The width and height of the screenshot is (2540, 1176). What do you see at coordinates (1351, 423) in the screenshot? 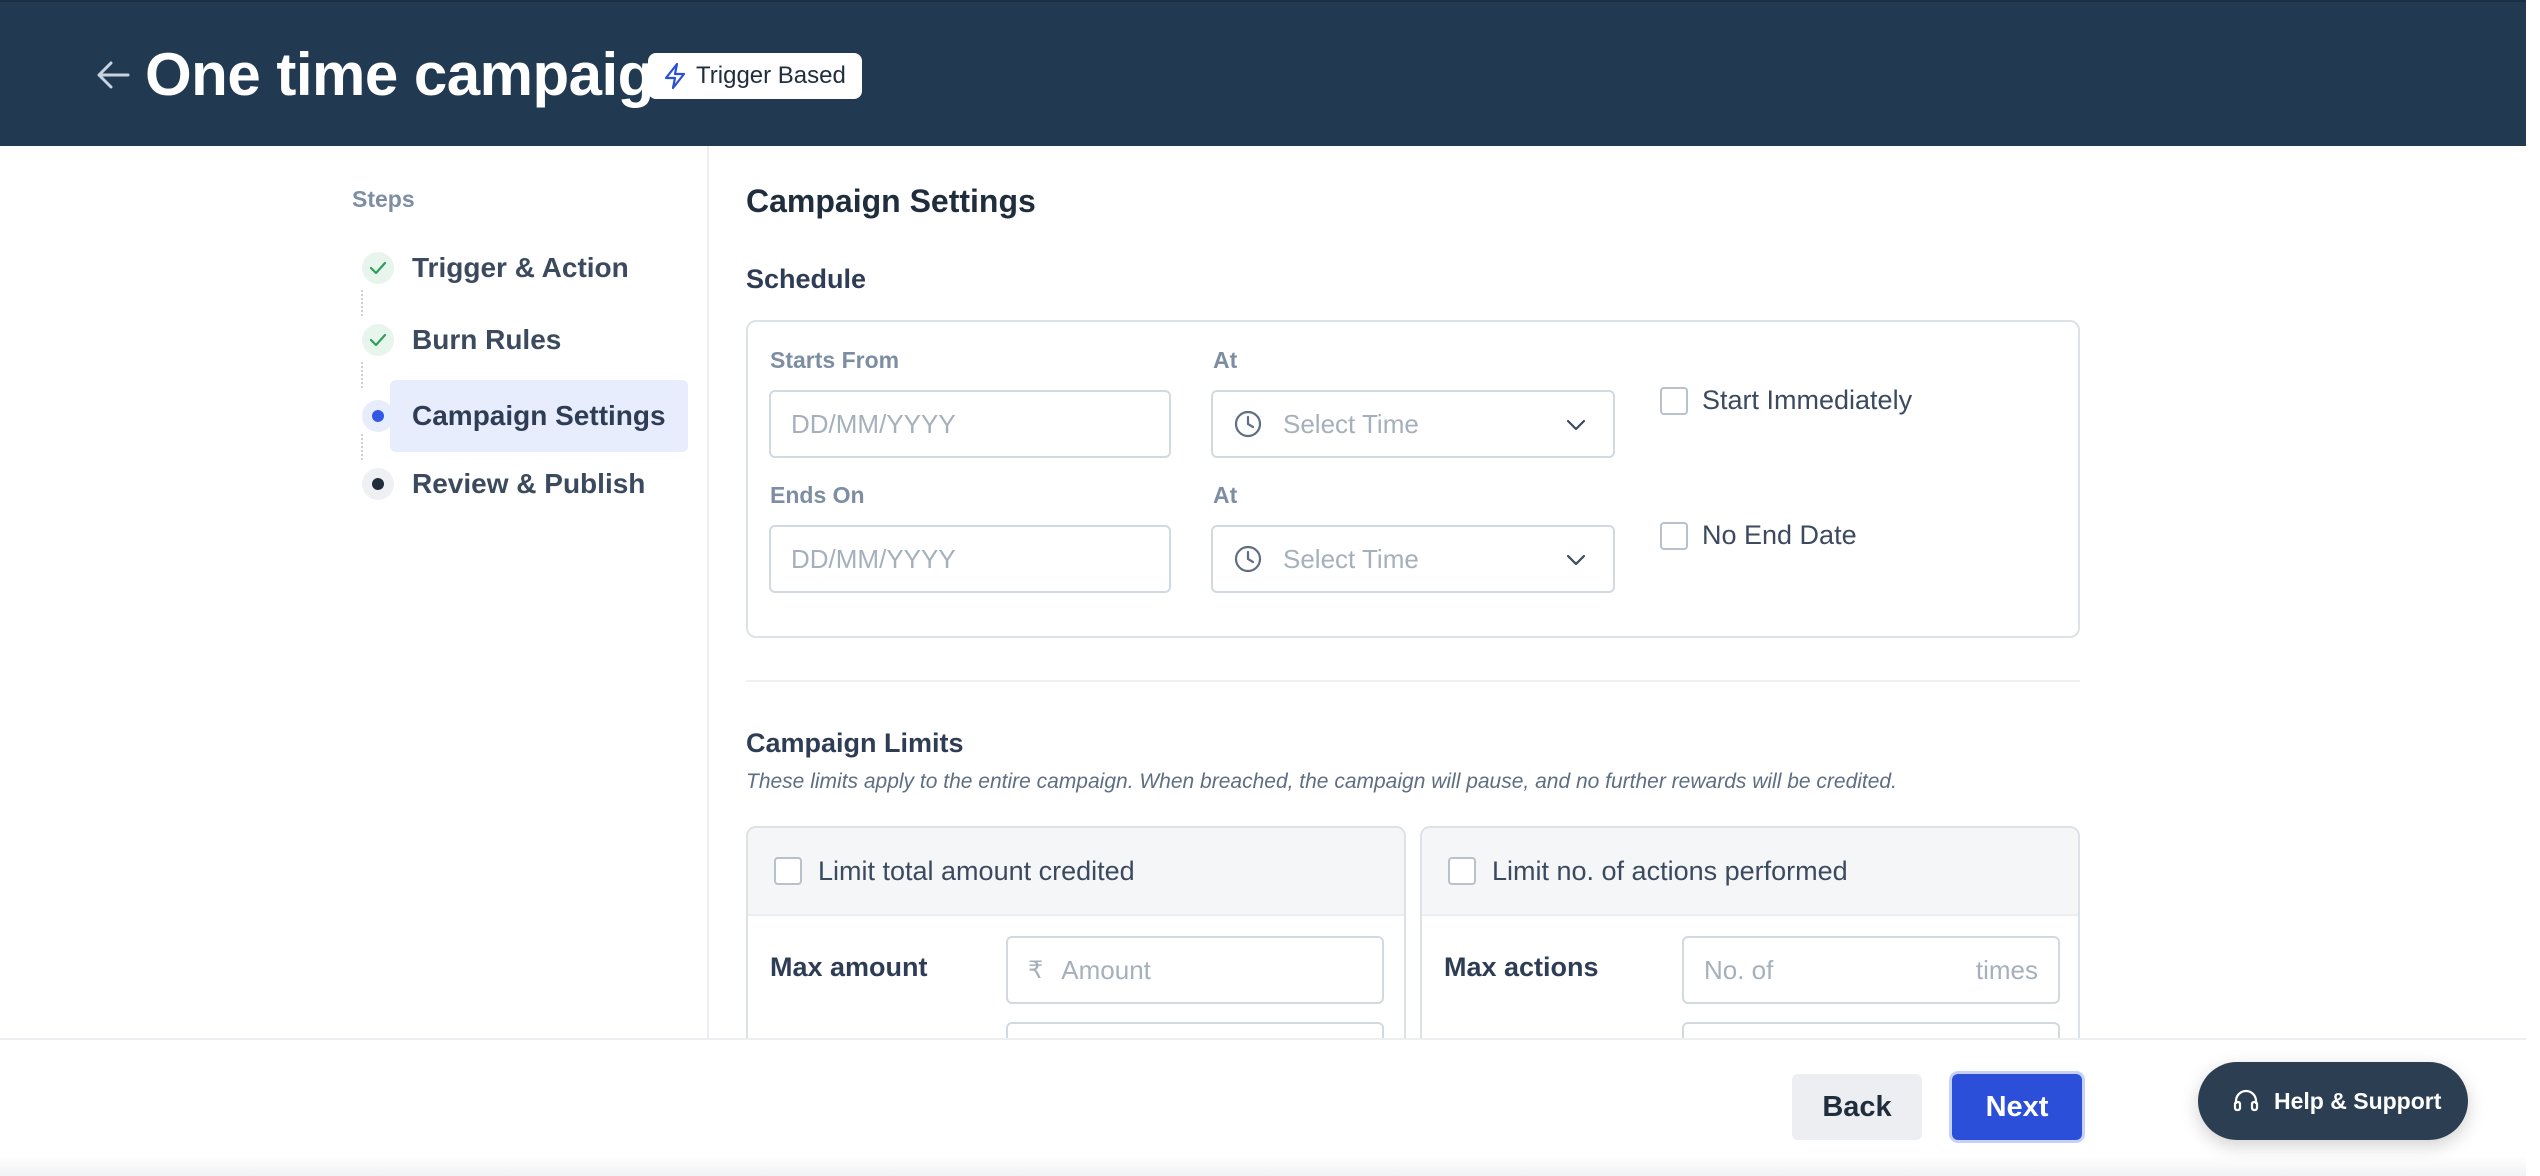
I see `start-time-placeholder: Select Time` at bounding box center [1351, 423].